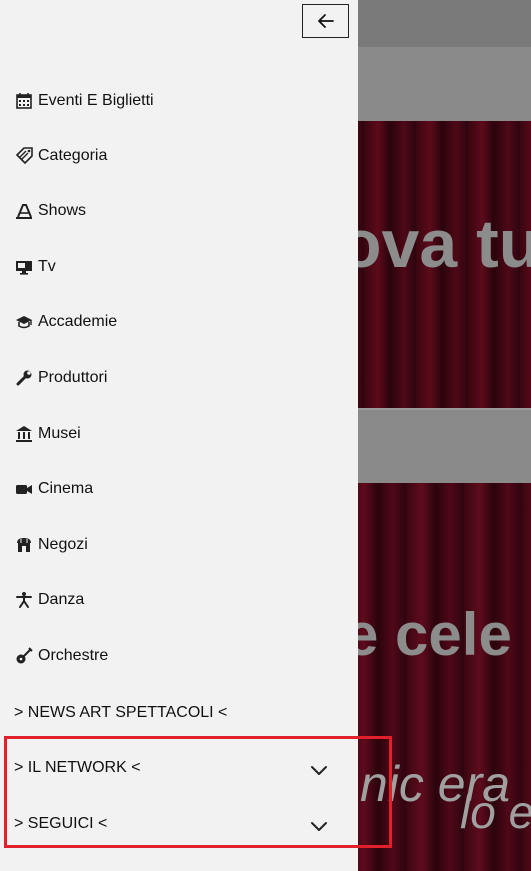  I want to click on menu-item-label: Tv, so click(47, 266).